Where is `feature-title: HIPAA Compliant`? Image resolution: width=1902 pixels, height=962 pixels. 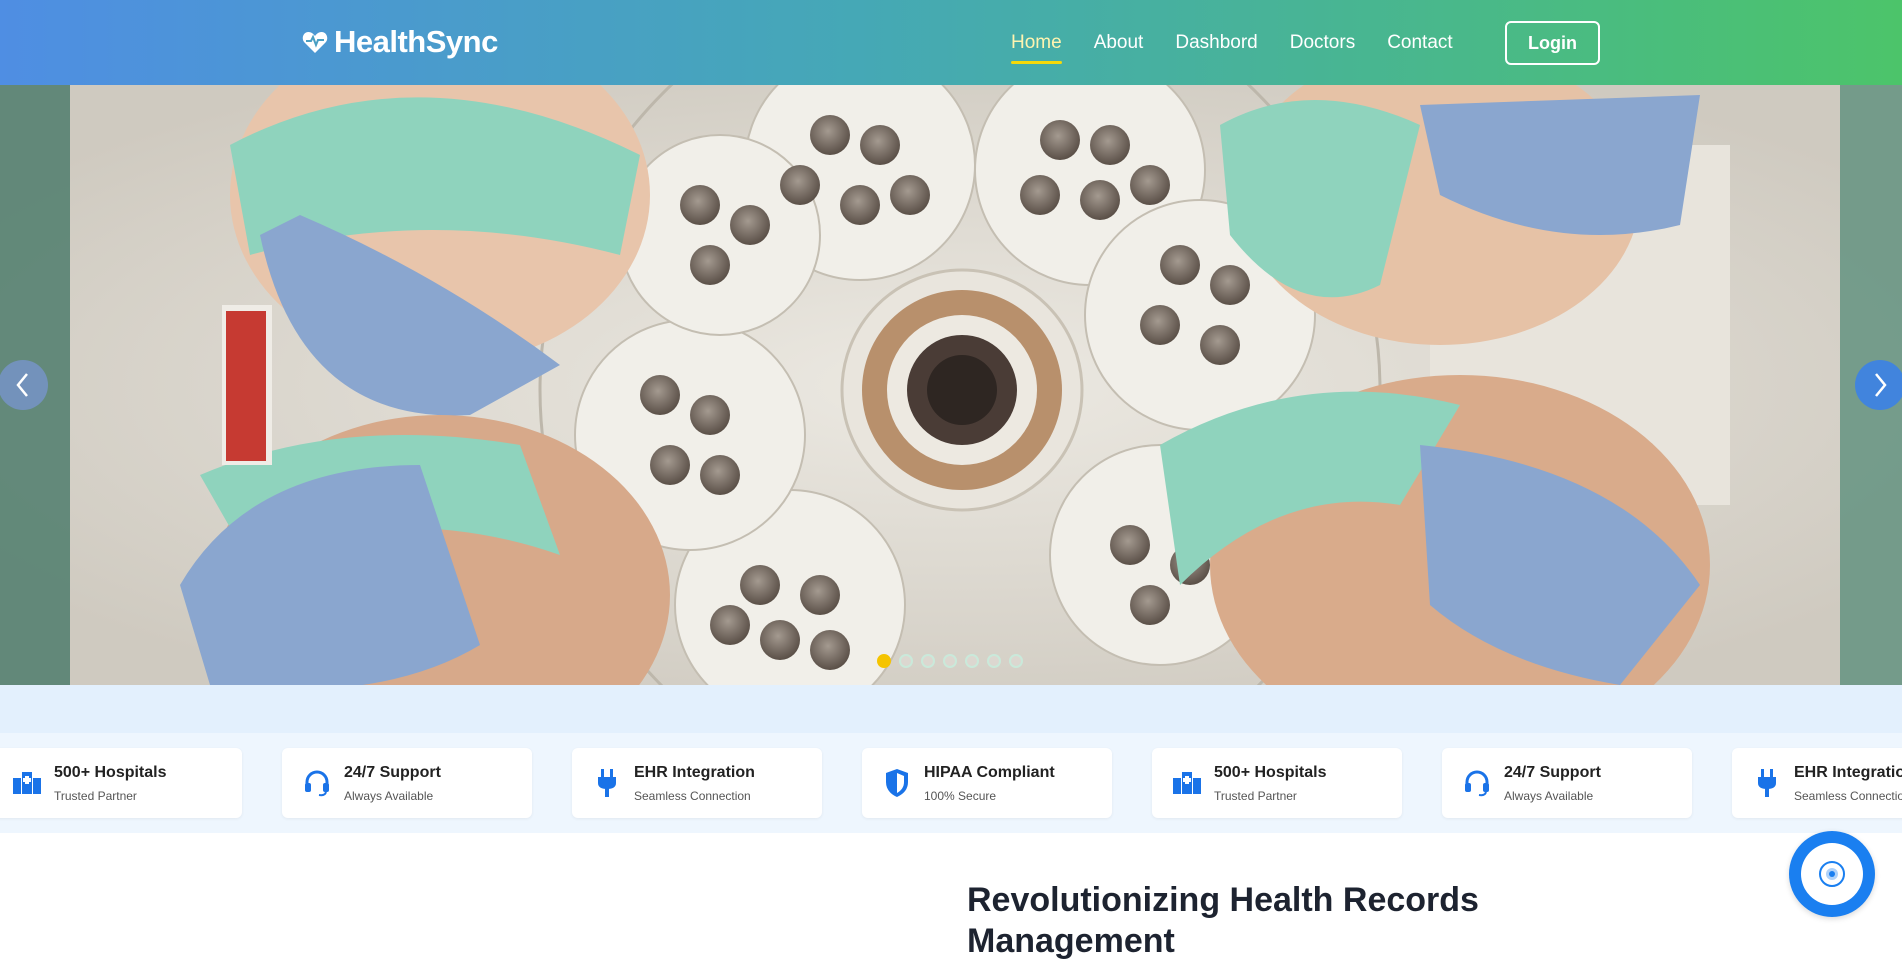 feature-title: HIPAA Compliant is located at coordinates (989, 772).